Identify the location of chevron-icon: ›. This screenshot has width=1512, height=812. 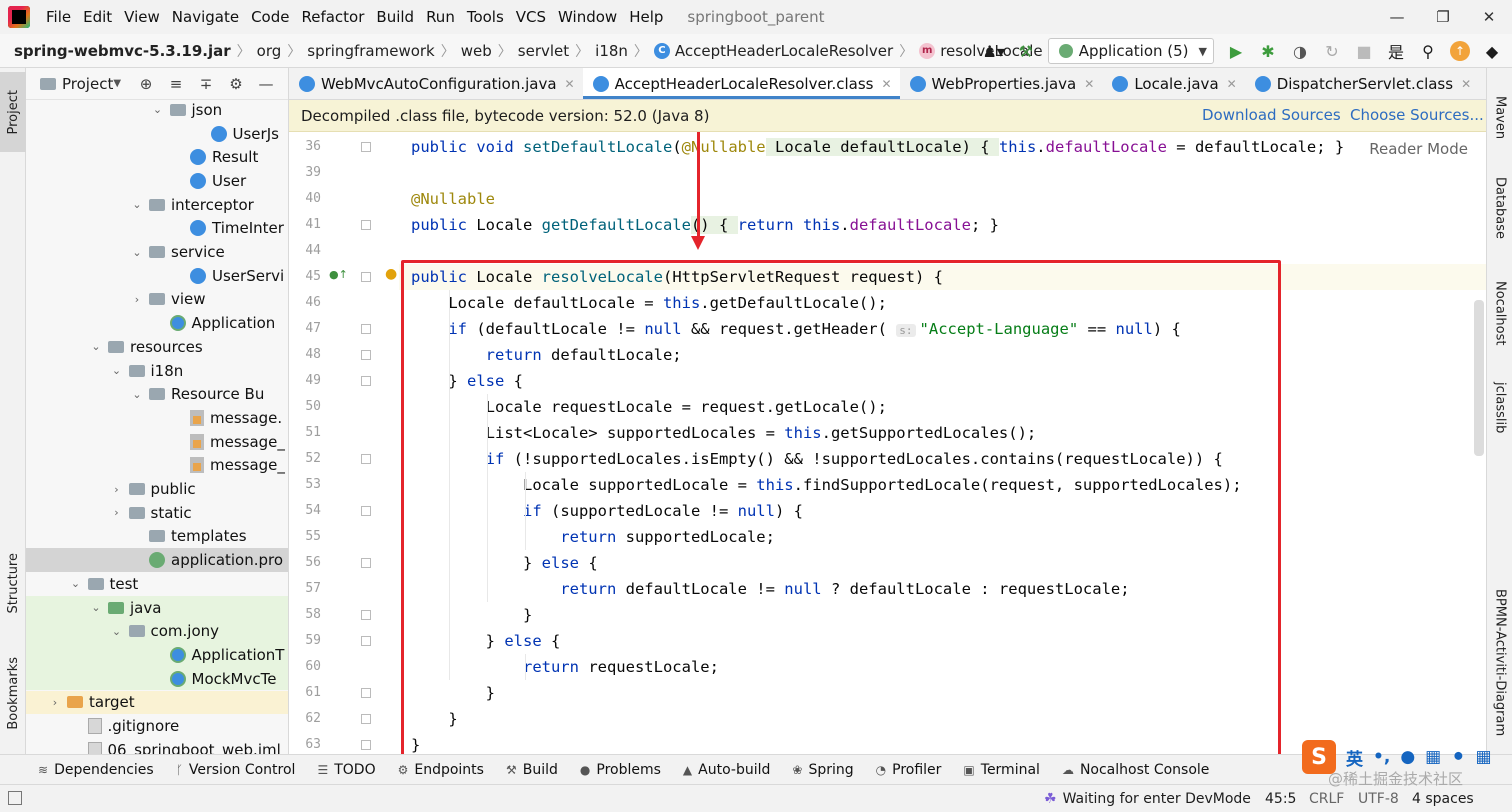
(117, 512).